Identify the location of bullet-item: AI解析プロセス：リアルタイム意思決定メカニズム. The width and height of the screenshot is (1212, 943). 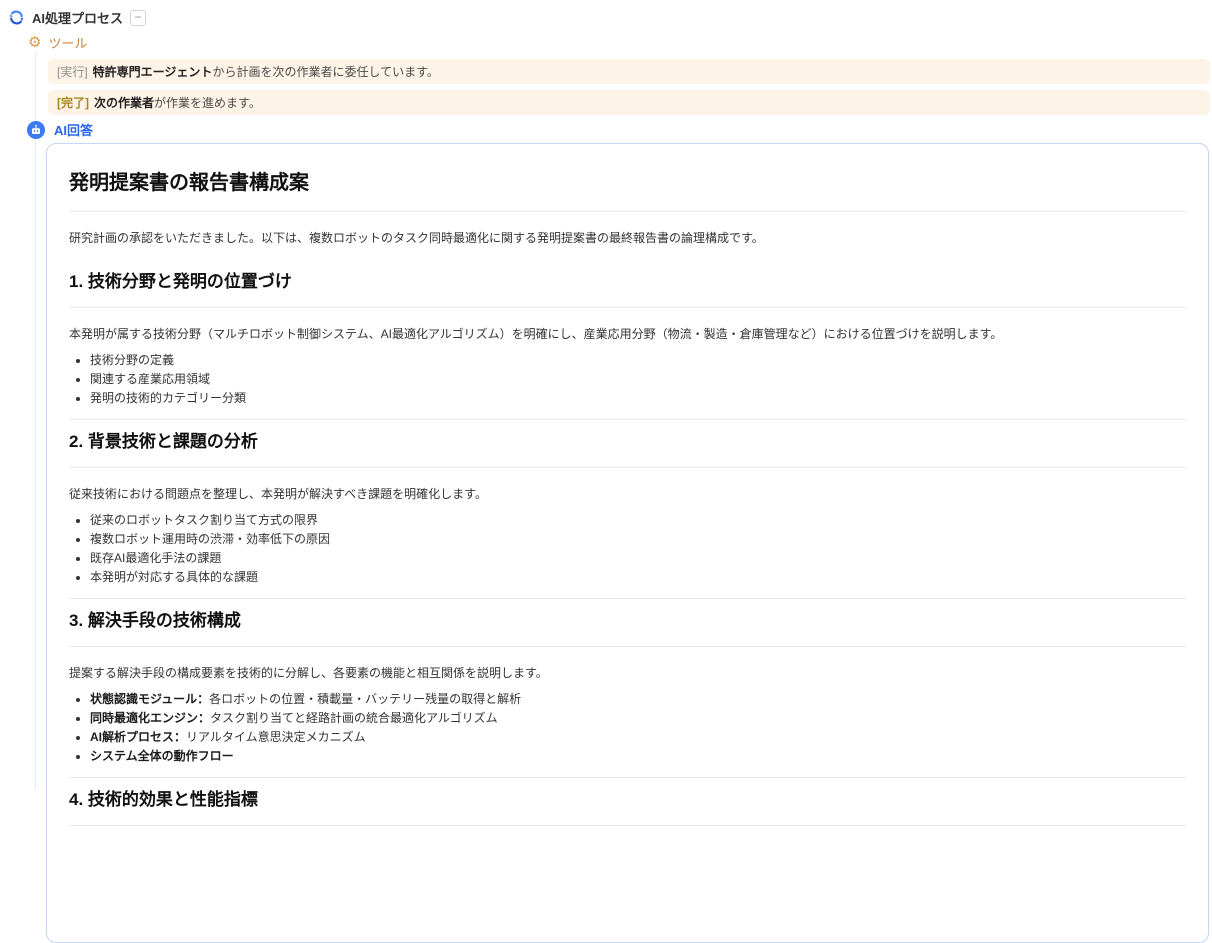
(638, 737).